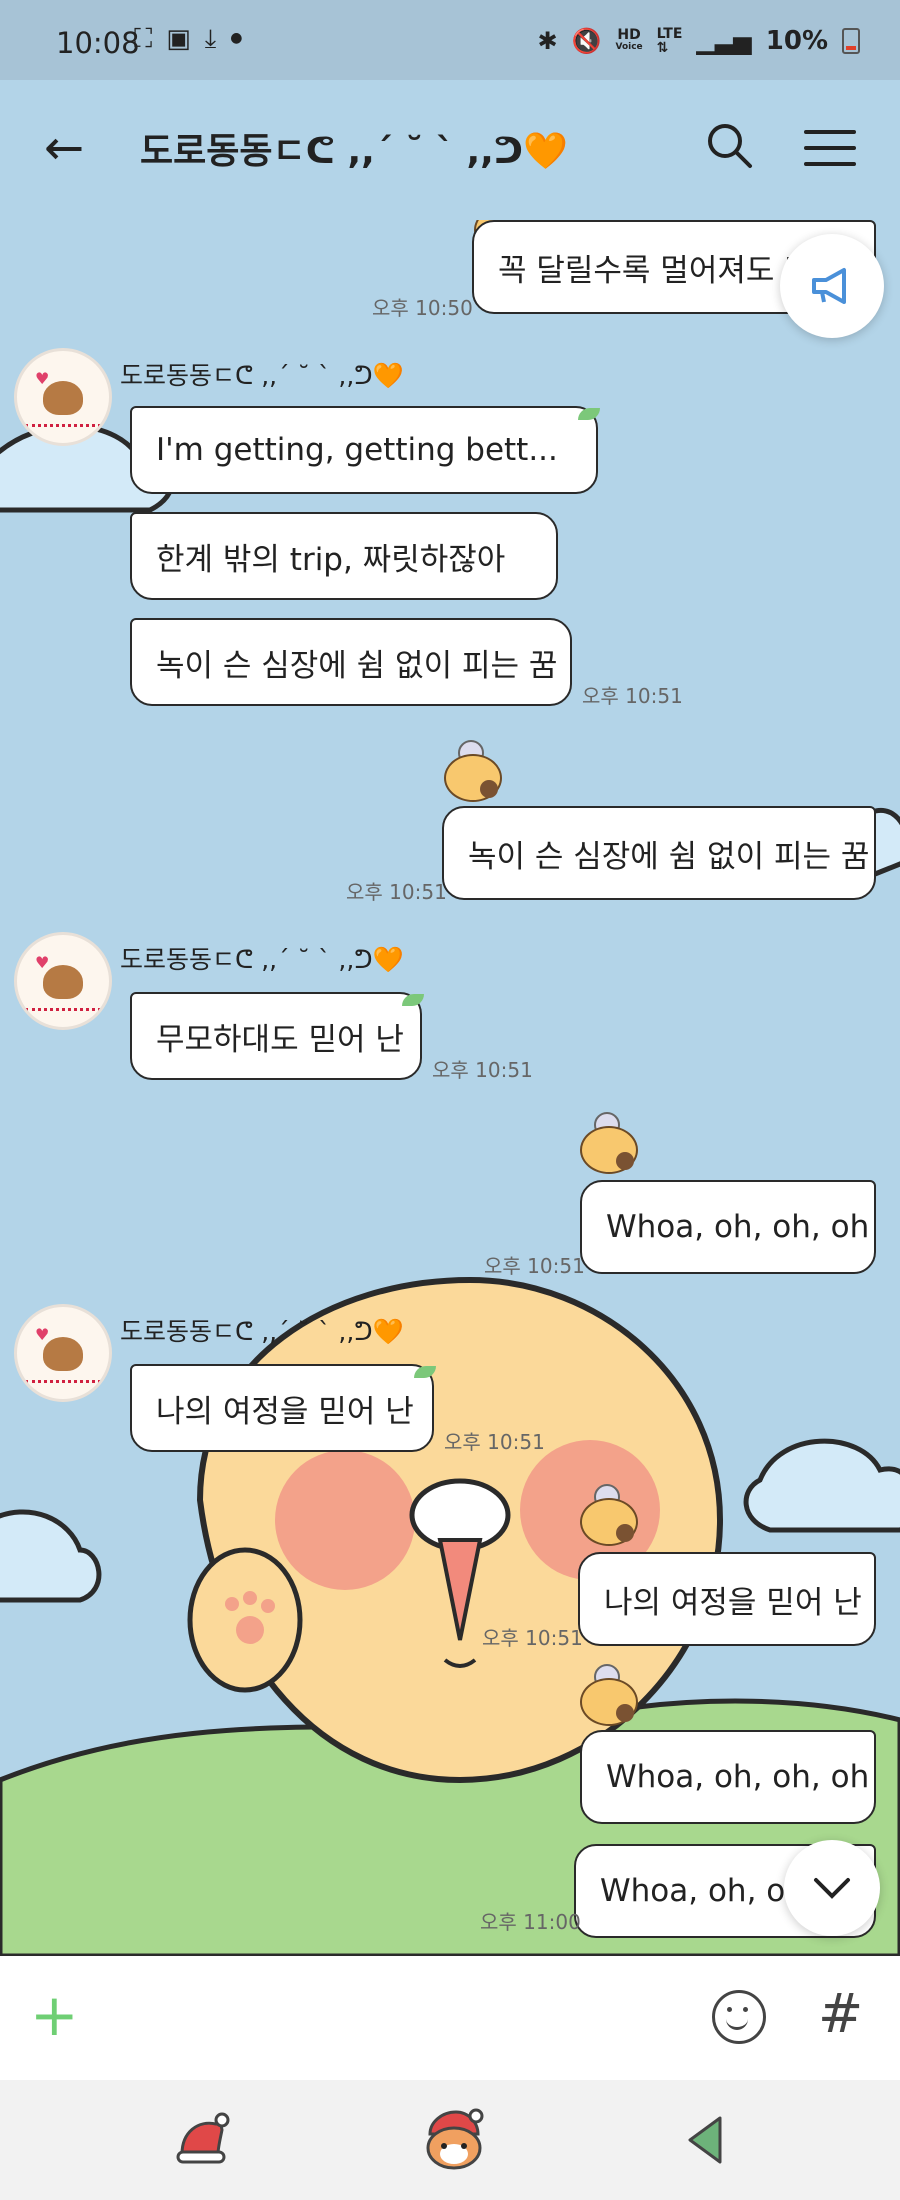 This screenshot has width=900, height=2200. What do you see at coordinates (143, 39) in the screenshot?
I see `screenshot-icon: ⛶` at bounding box center [143, 39].